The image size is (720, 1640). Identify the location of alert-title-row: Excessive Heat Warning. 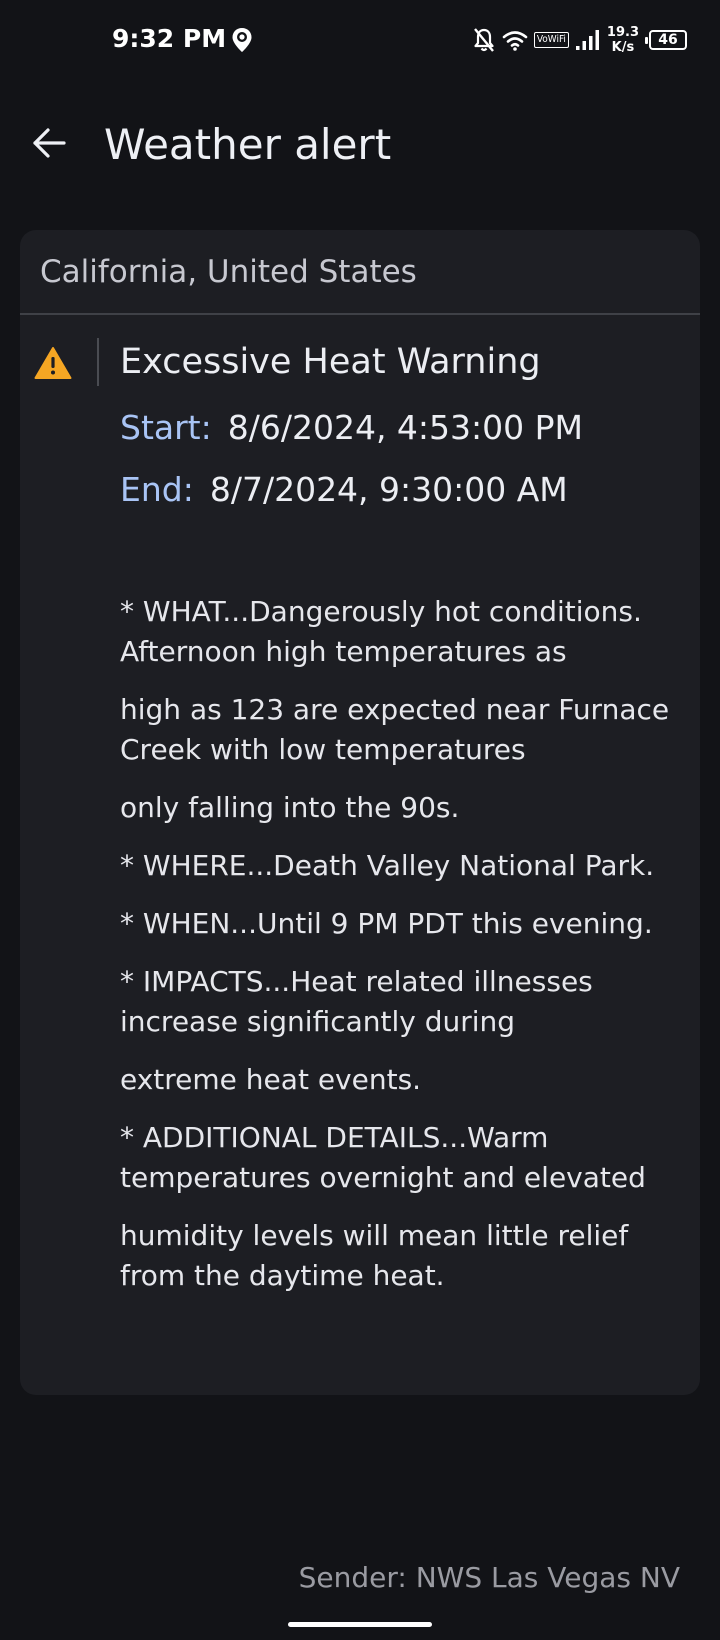
(360, 364).